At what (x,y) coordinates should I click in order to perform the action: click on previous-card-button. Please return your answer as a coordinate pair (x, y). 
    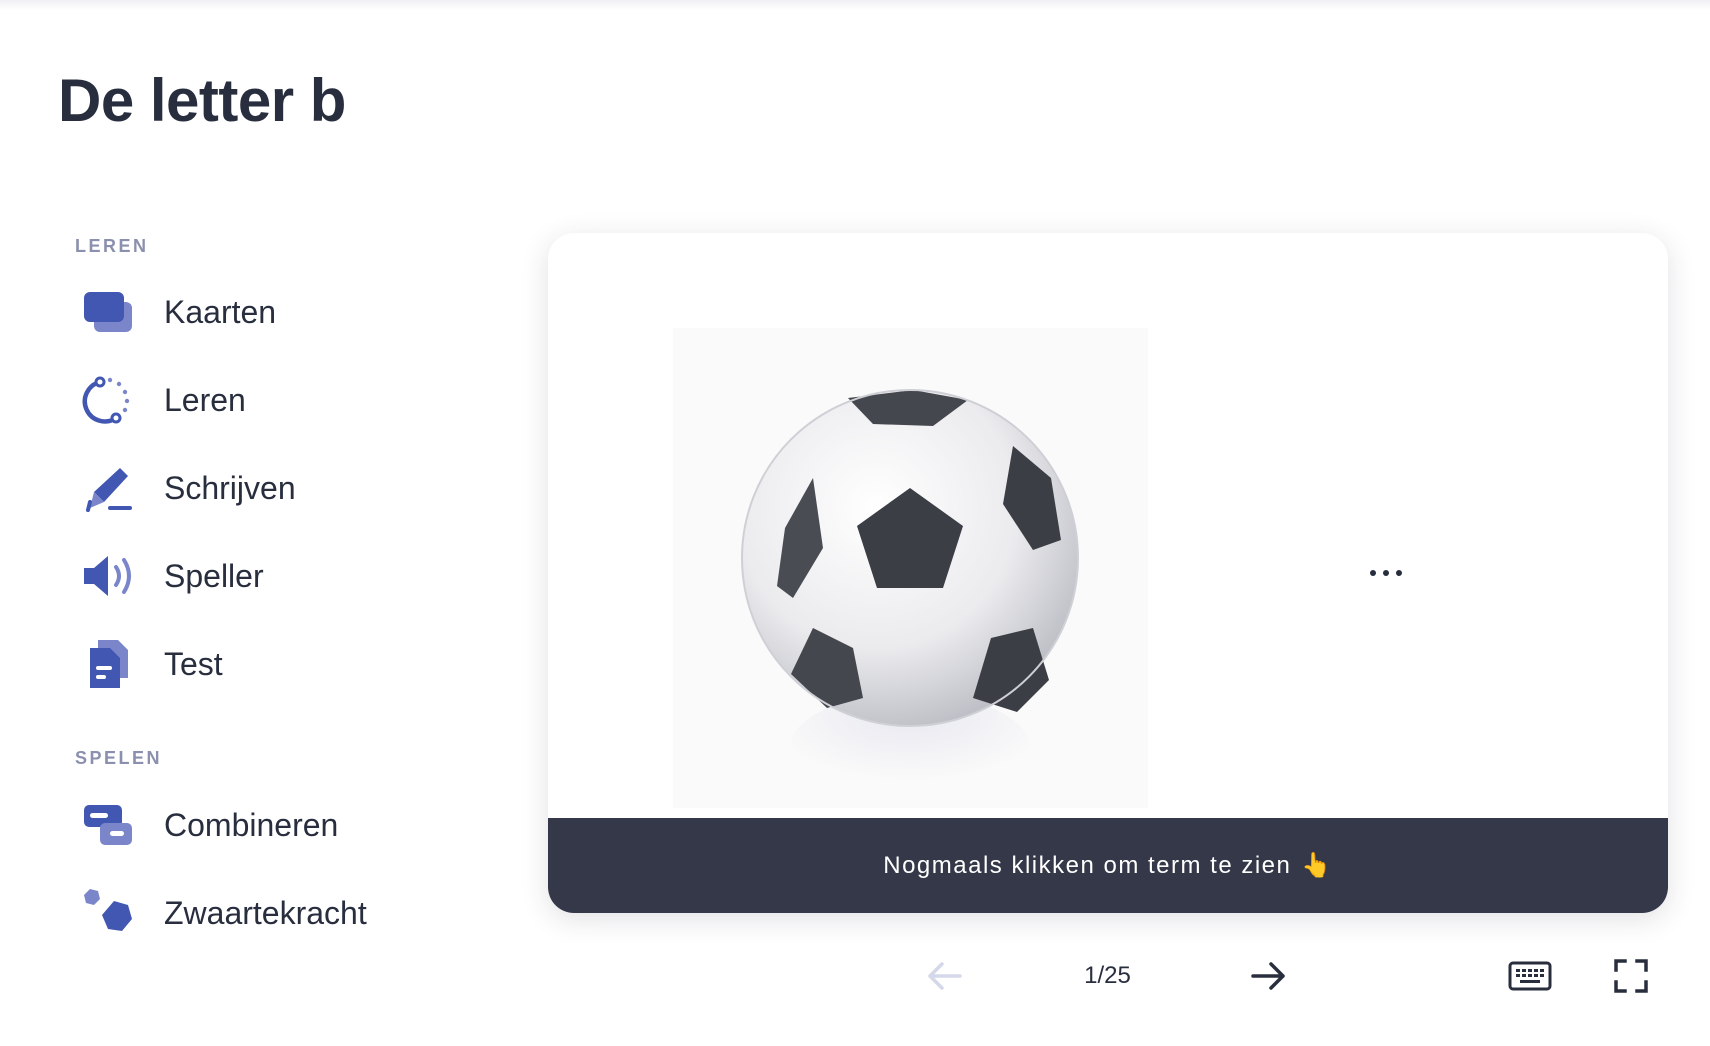
    Looking at the image, I should click on (945, 978).